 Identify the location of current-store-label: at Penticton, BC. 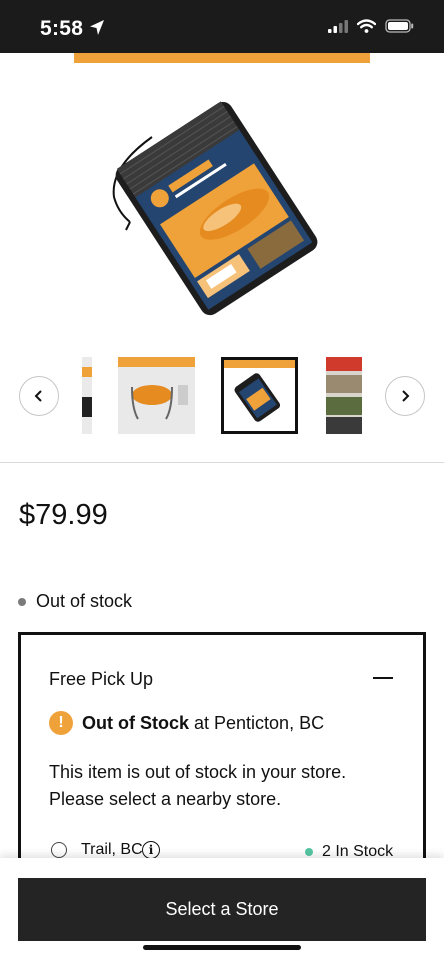
(257, 722).